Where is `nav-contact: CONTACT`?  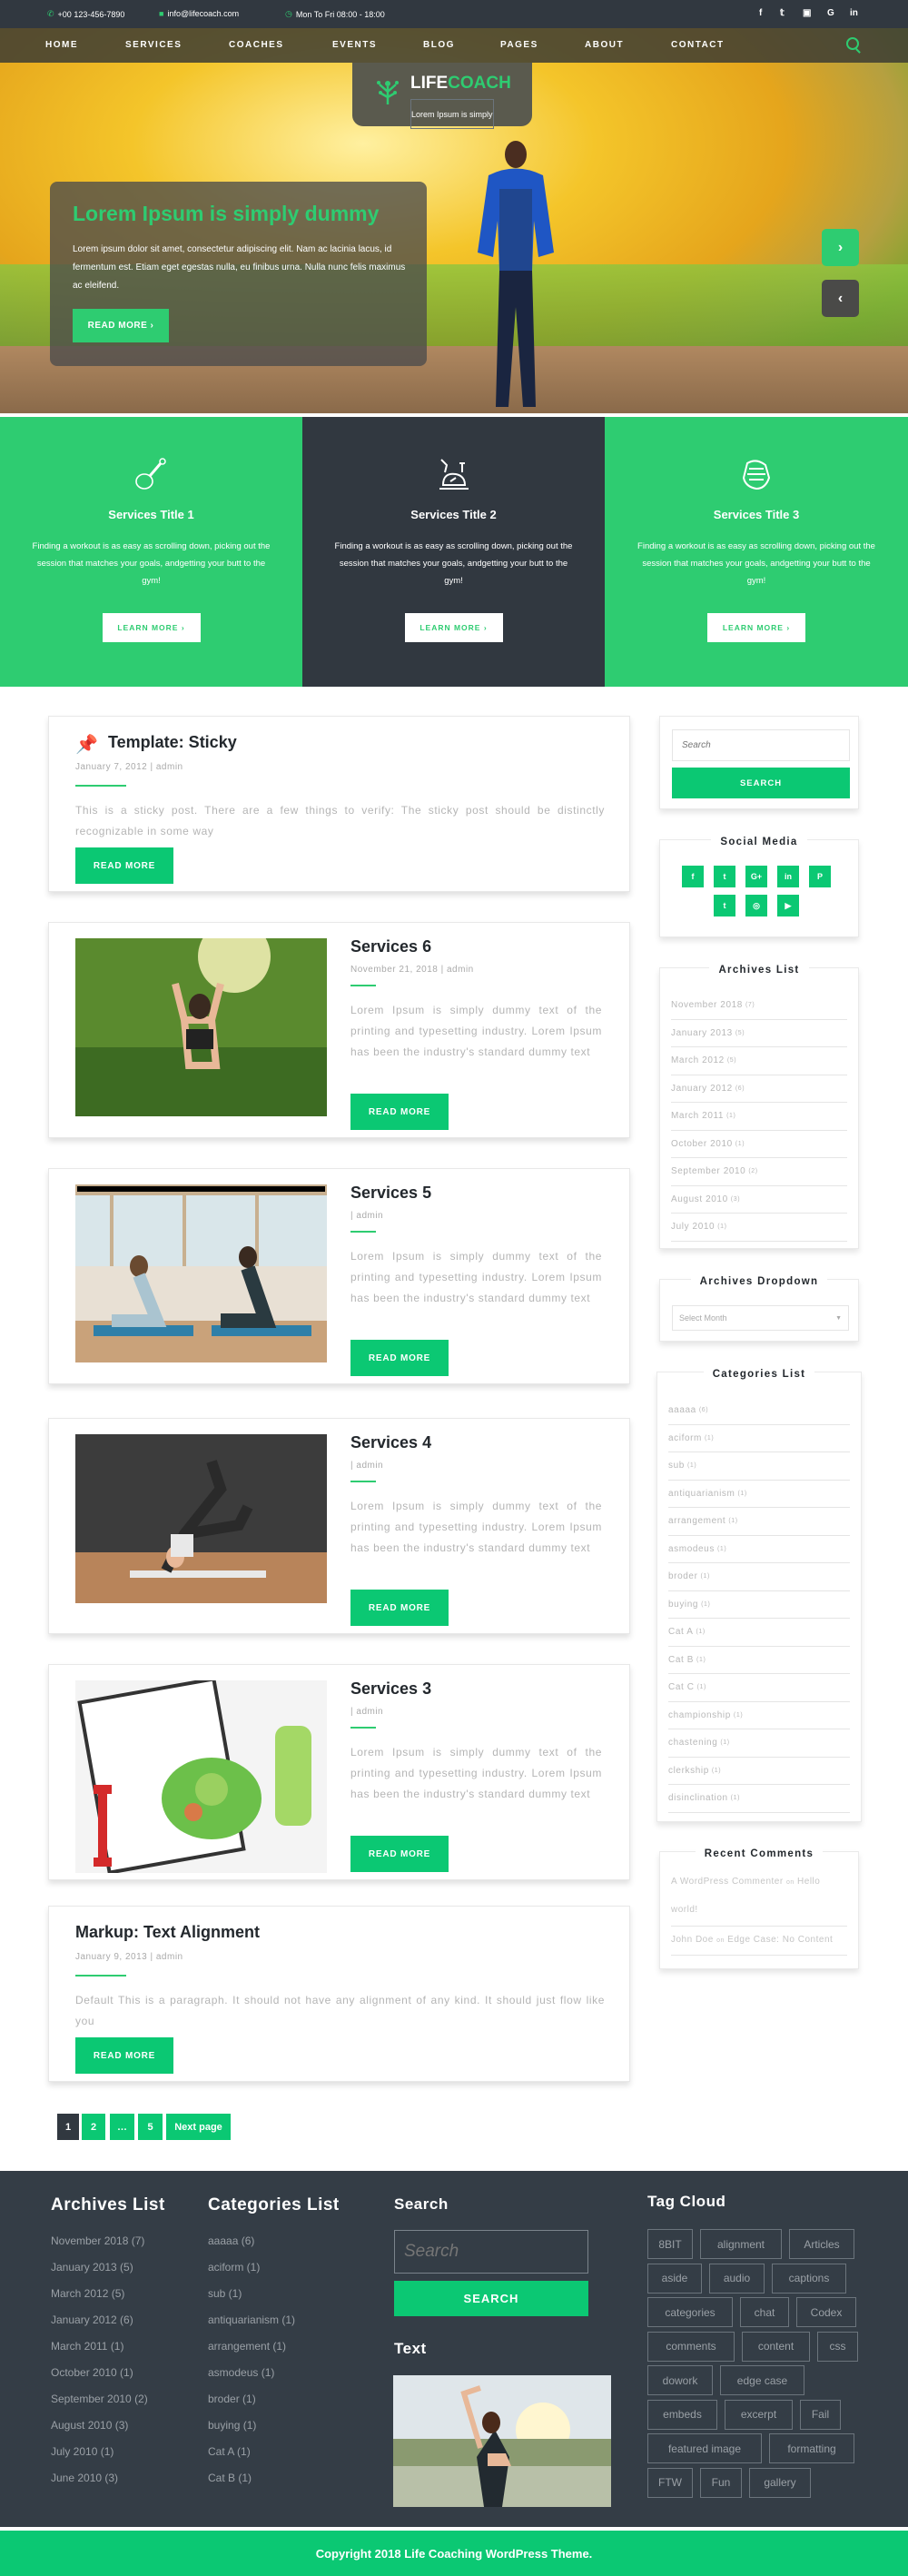 nav-contact: CONTACT is located at coordinates (698, 45).